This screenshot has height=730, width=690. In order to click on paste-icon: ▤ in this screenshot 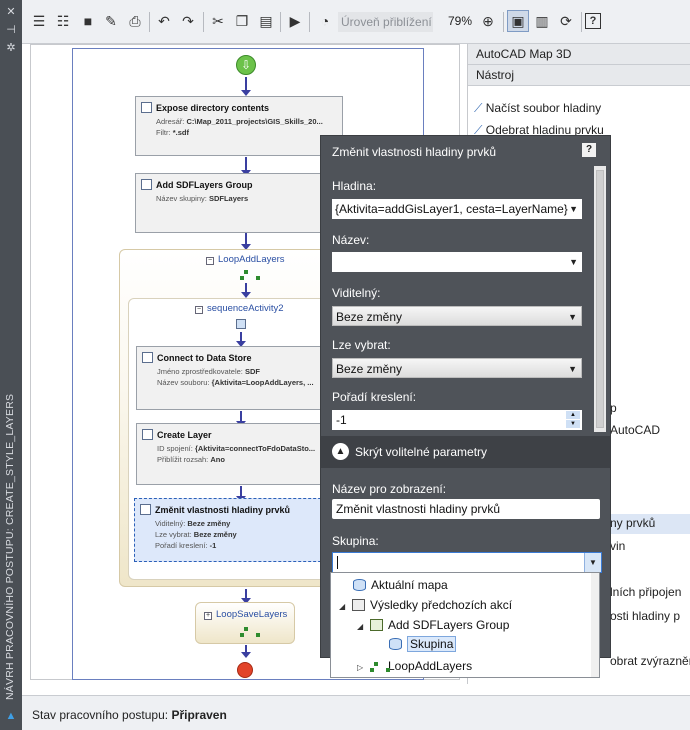, I will do `click(266, 21)`.